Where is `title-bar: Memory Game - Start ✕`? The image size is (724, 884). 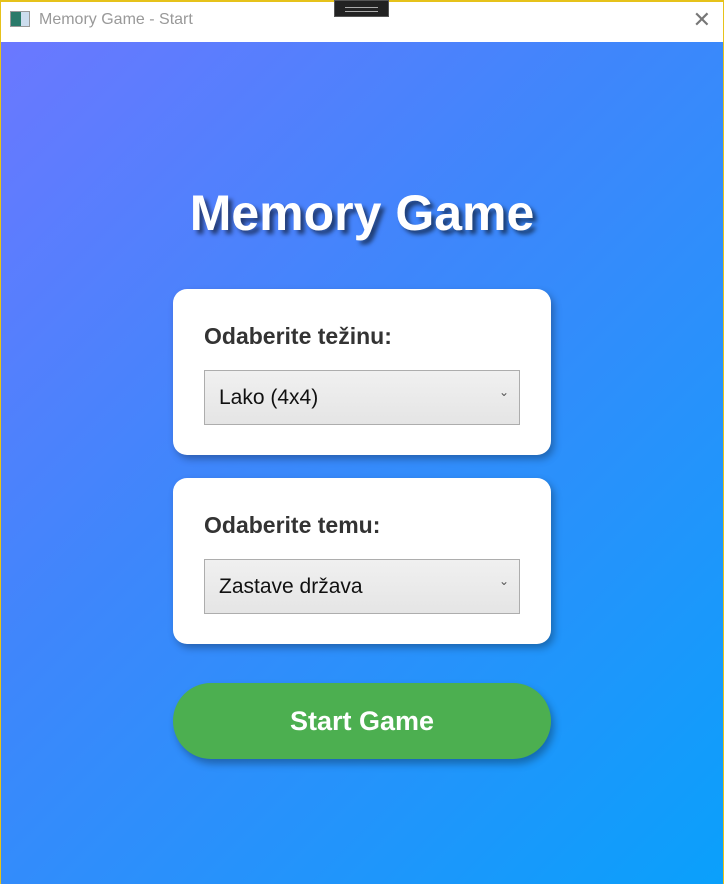
title-bar: Memory Game - Start ✕ is located at coordinates (362, 21).